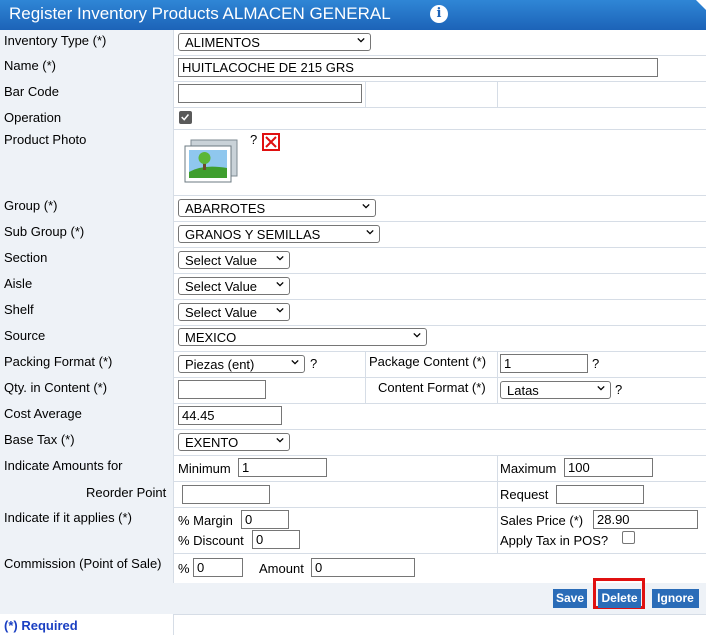  I want to click on margin-input: 0, so click(265, 519).